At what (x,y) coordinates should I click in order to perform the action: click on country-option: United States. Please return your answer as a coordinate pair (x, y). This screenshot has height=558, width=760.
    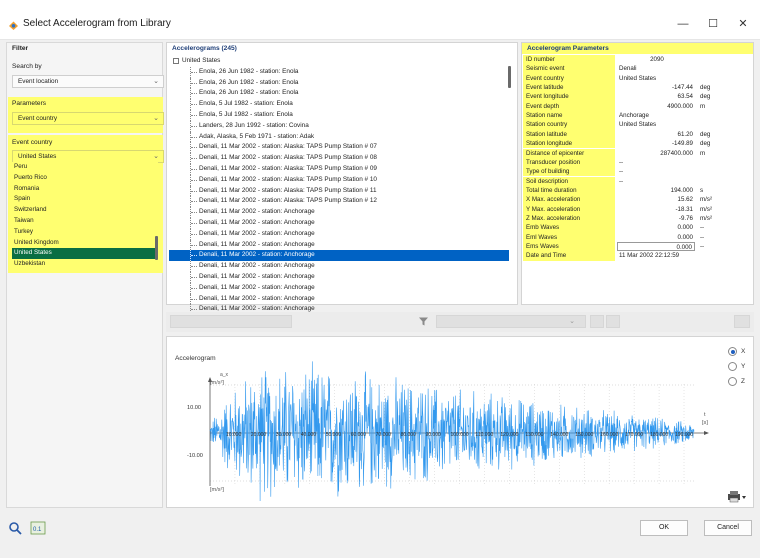
    Looking at the image, I should click on (85, 254).